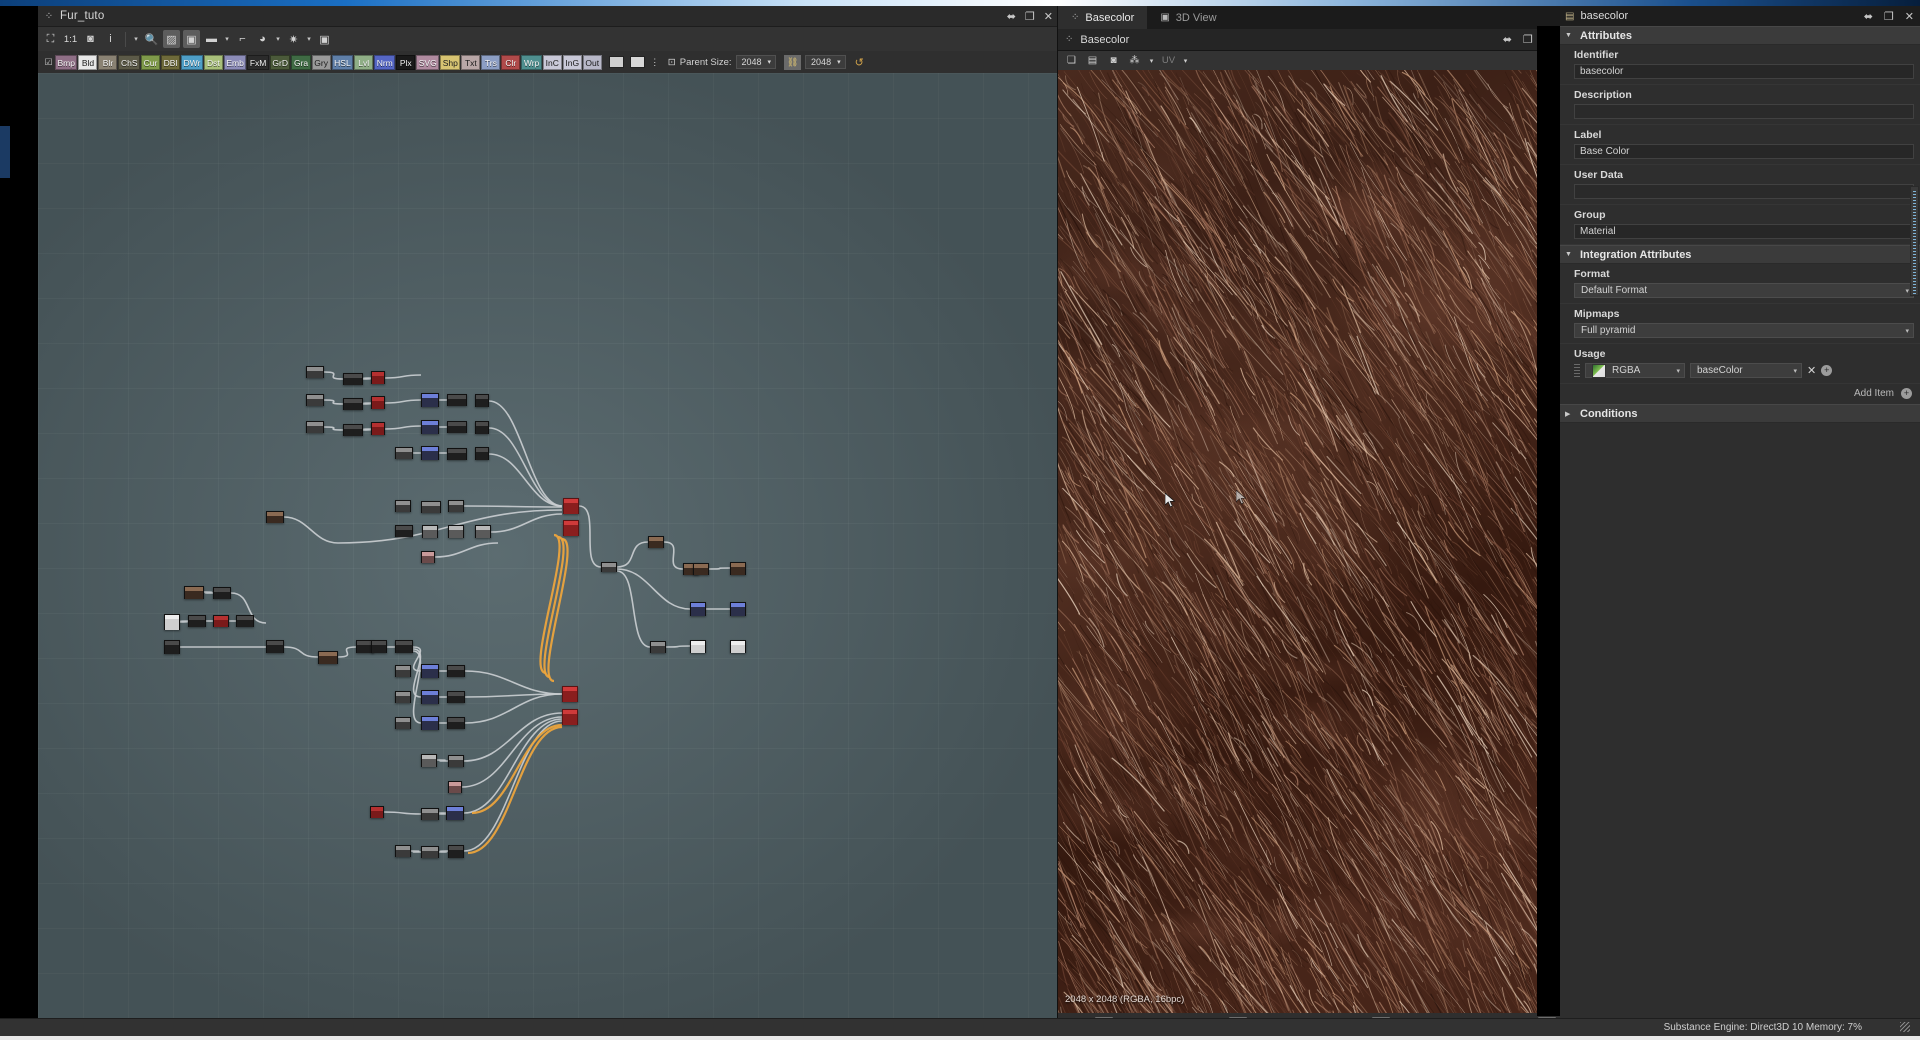 The image size is (1920, 1040). What do you see at coordinates (280, 62) in the screenshot?
I see `node-chip-grd: GrD` at bounding box center [280, 62].